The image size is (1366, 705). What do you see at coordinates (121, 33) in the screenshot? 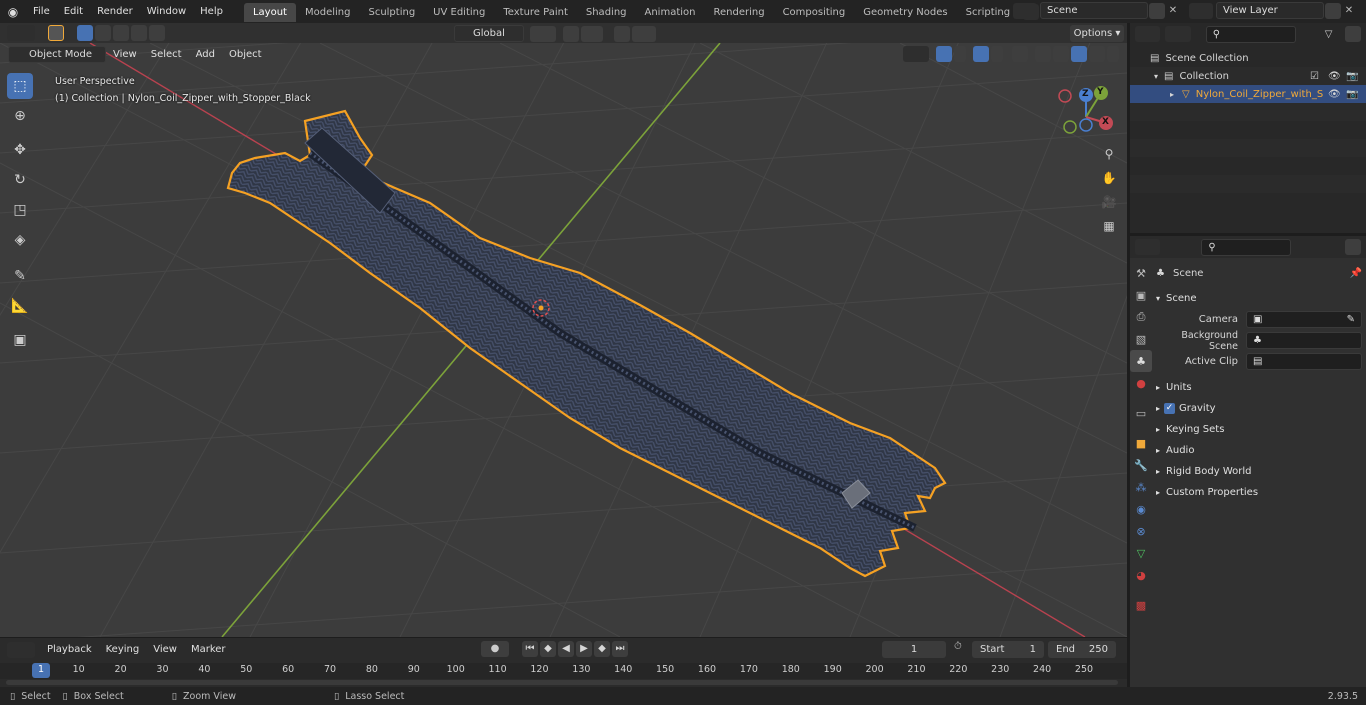
I see `select-mode-subtract-icon` at bounding box center [121, 33].